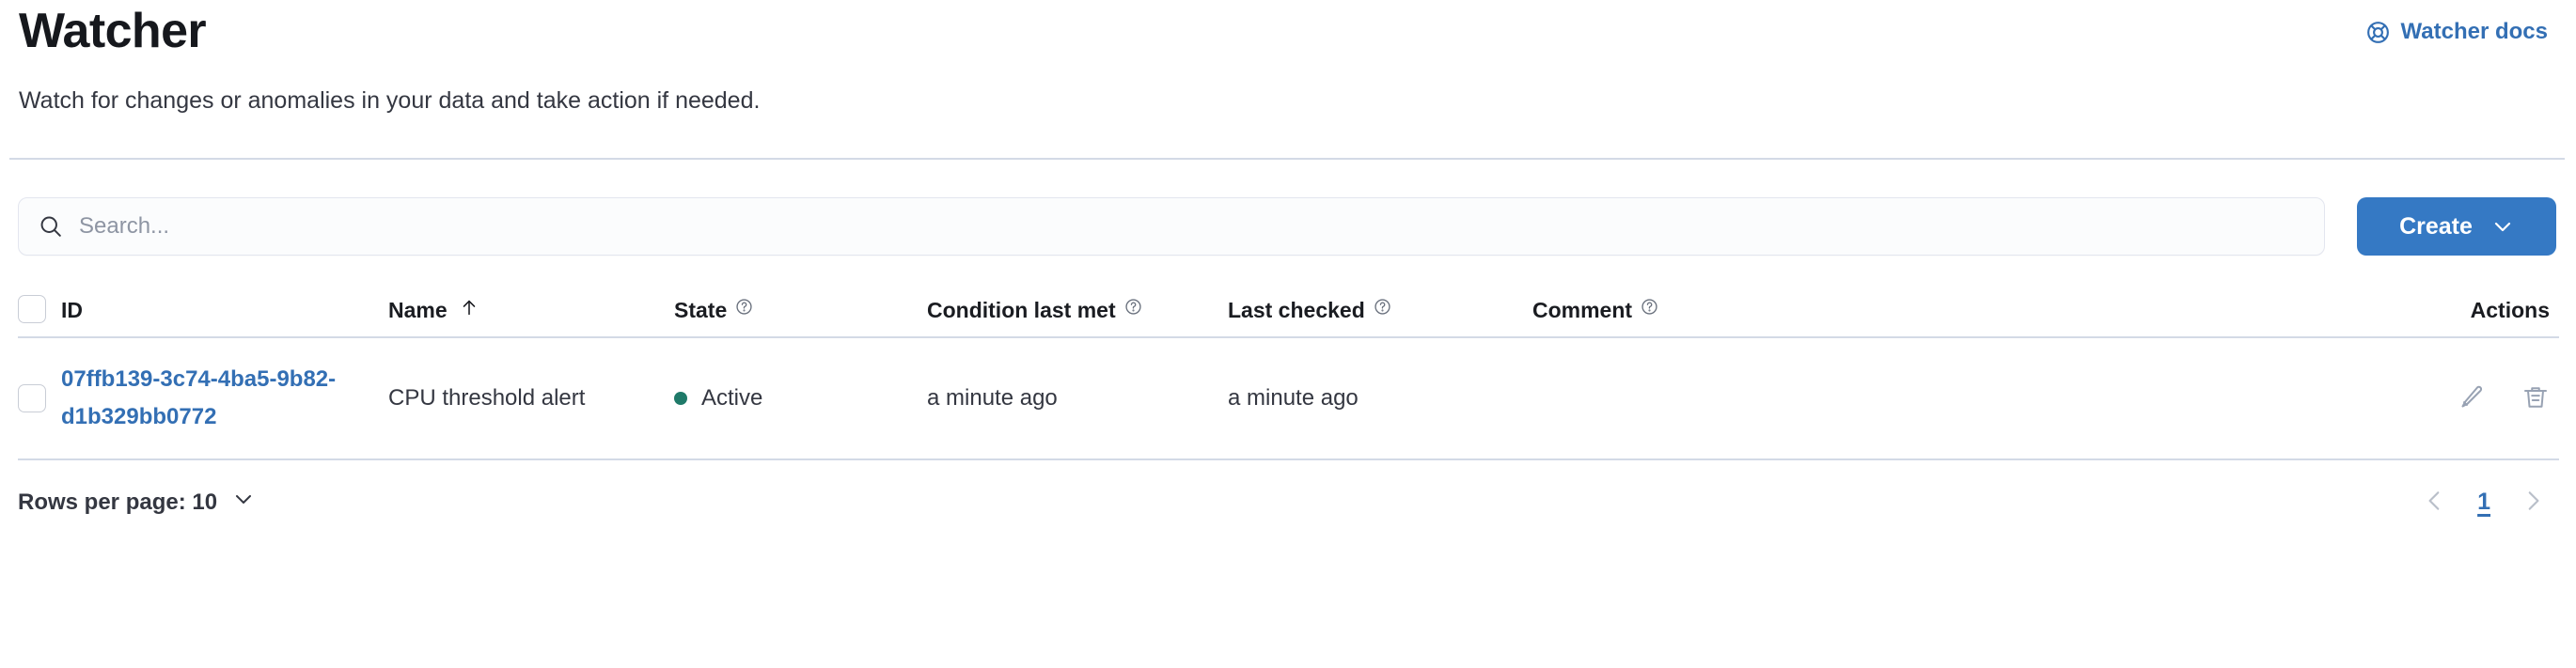 The image size is (2576, 668). Describe the element at coordinates (202, 398) in the screenshot. I see `watch-id-link: 07ffb139-3c74-4ba5-9b82-d1b329bb0772` at that location.